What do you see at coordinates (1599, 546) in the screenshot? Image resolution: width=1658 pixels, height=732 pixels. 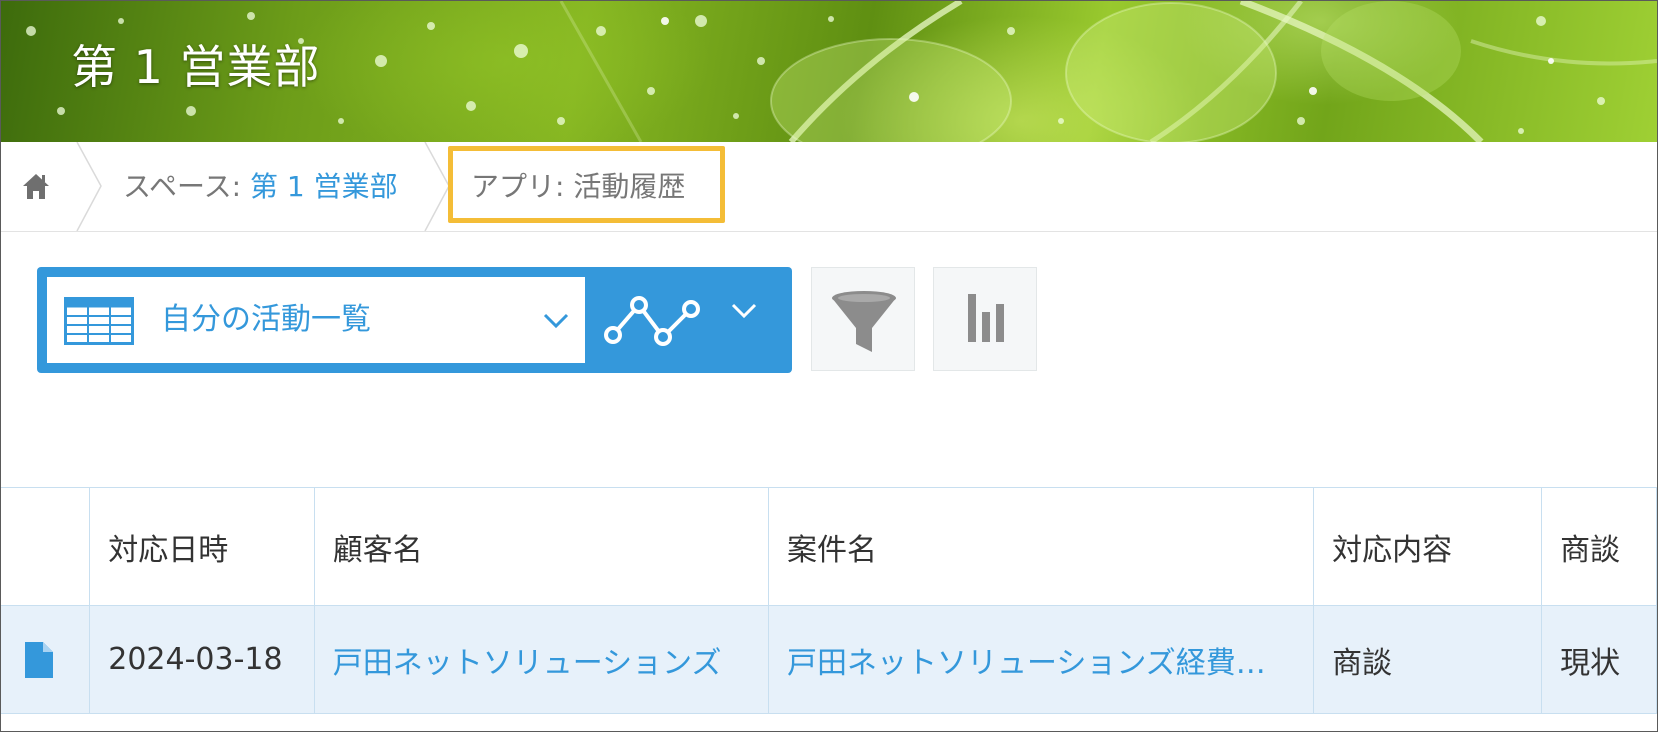 I see `column-header-status: 商談` at bounding box center [1599, 546].